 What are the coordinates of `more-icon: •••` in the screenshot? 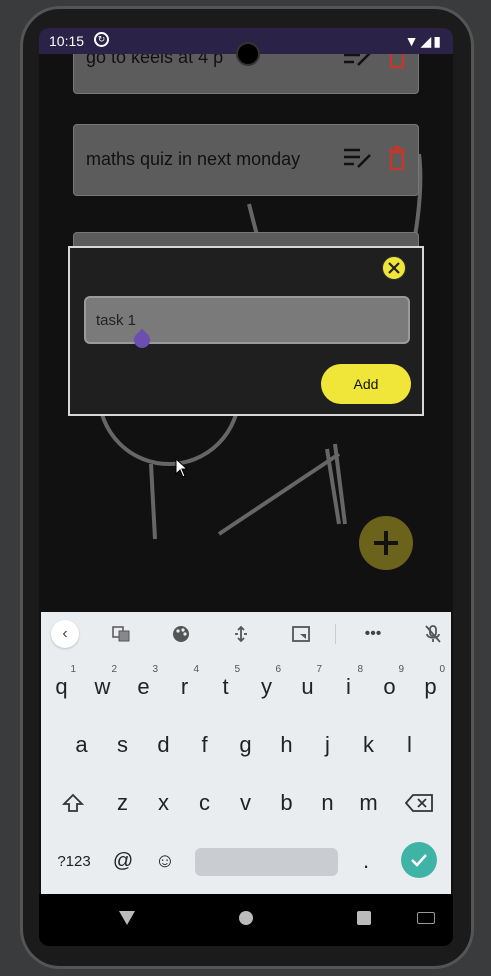 It's located at (373, 634).